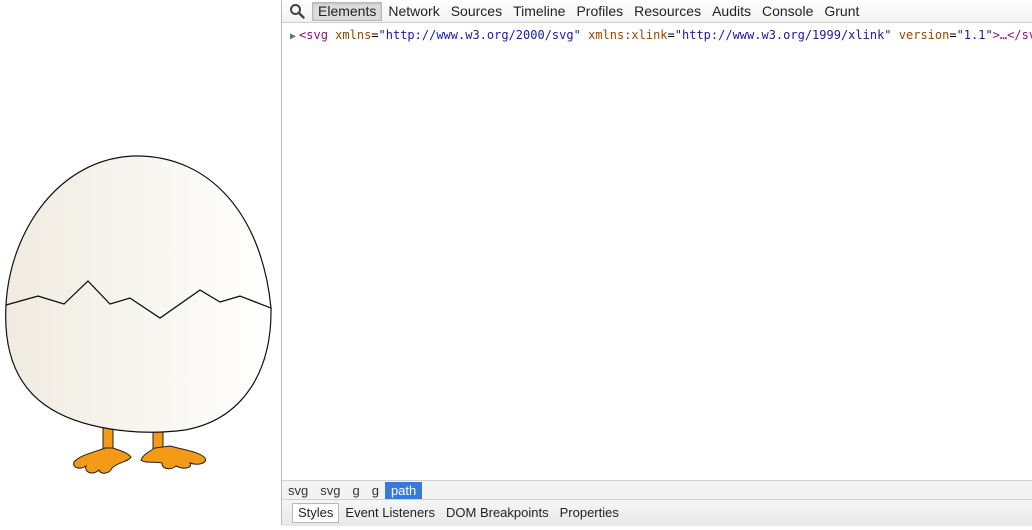 The width and height of the screenshot is (1032, 530). Describe the element at coordinates (403, 490) in the screenshot. I see `breadcrumb-item-path: path` at that location.